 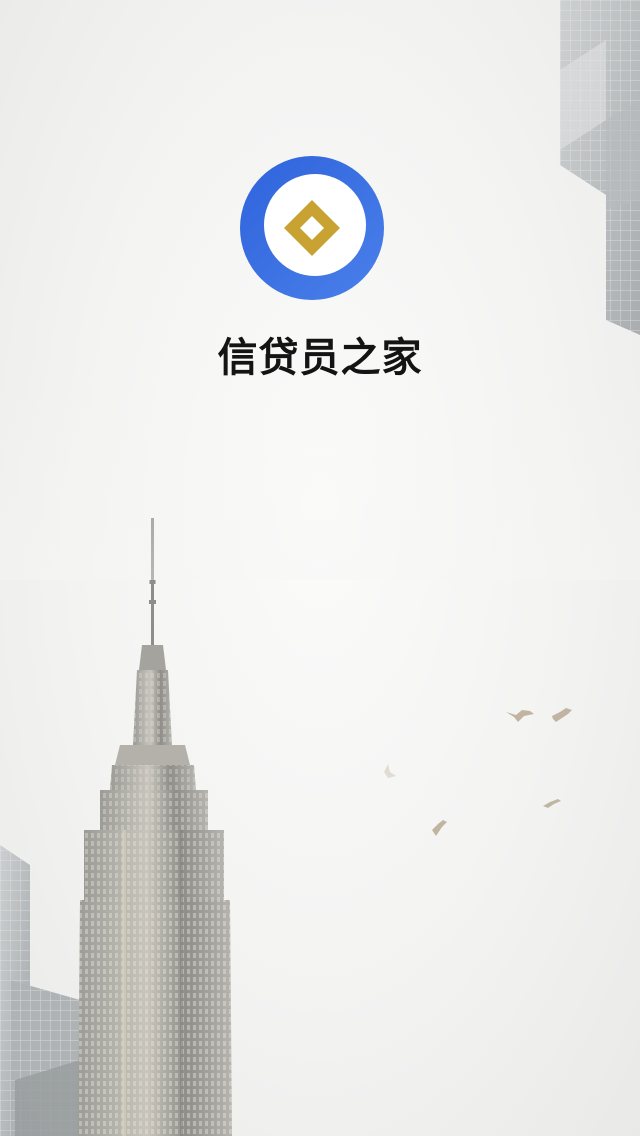 I want to click on left-buildings, so click(x=40, y=990).